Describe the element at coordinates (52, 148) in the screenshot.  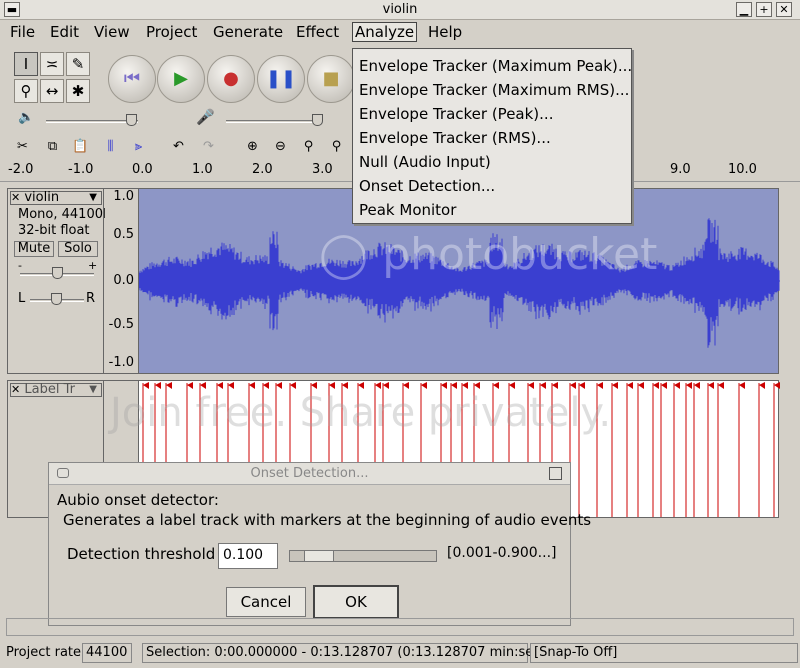
I see `copy-icon: ⧉` at that location.